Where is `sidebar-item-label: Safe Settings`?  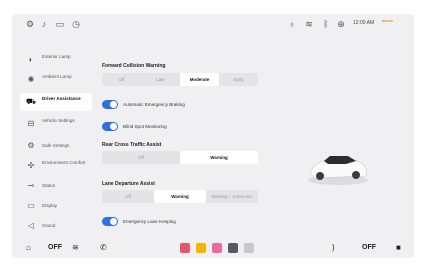 sidebar-item-label: Safe Settings is located at coordinates (56, 145).